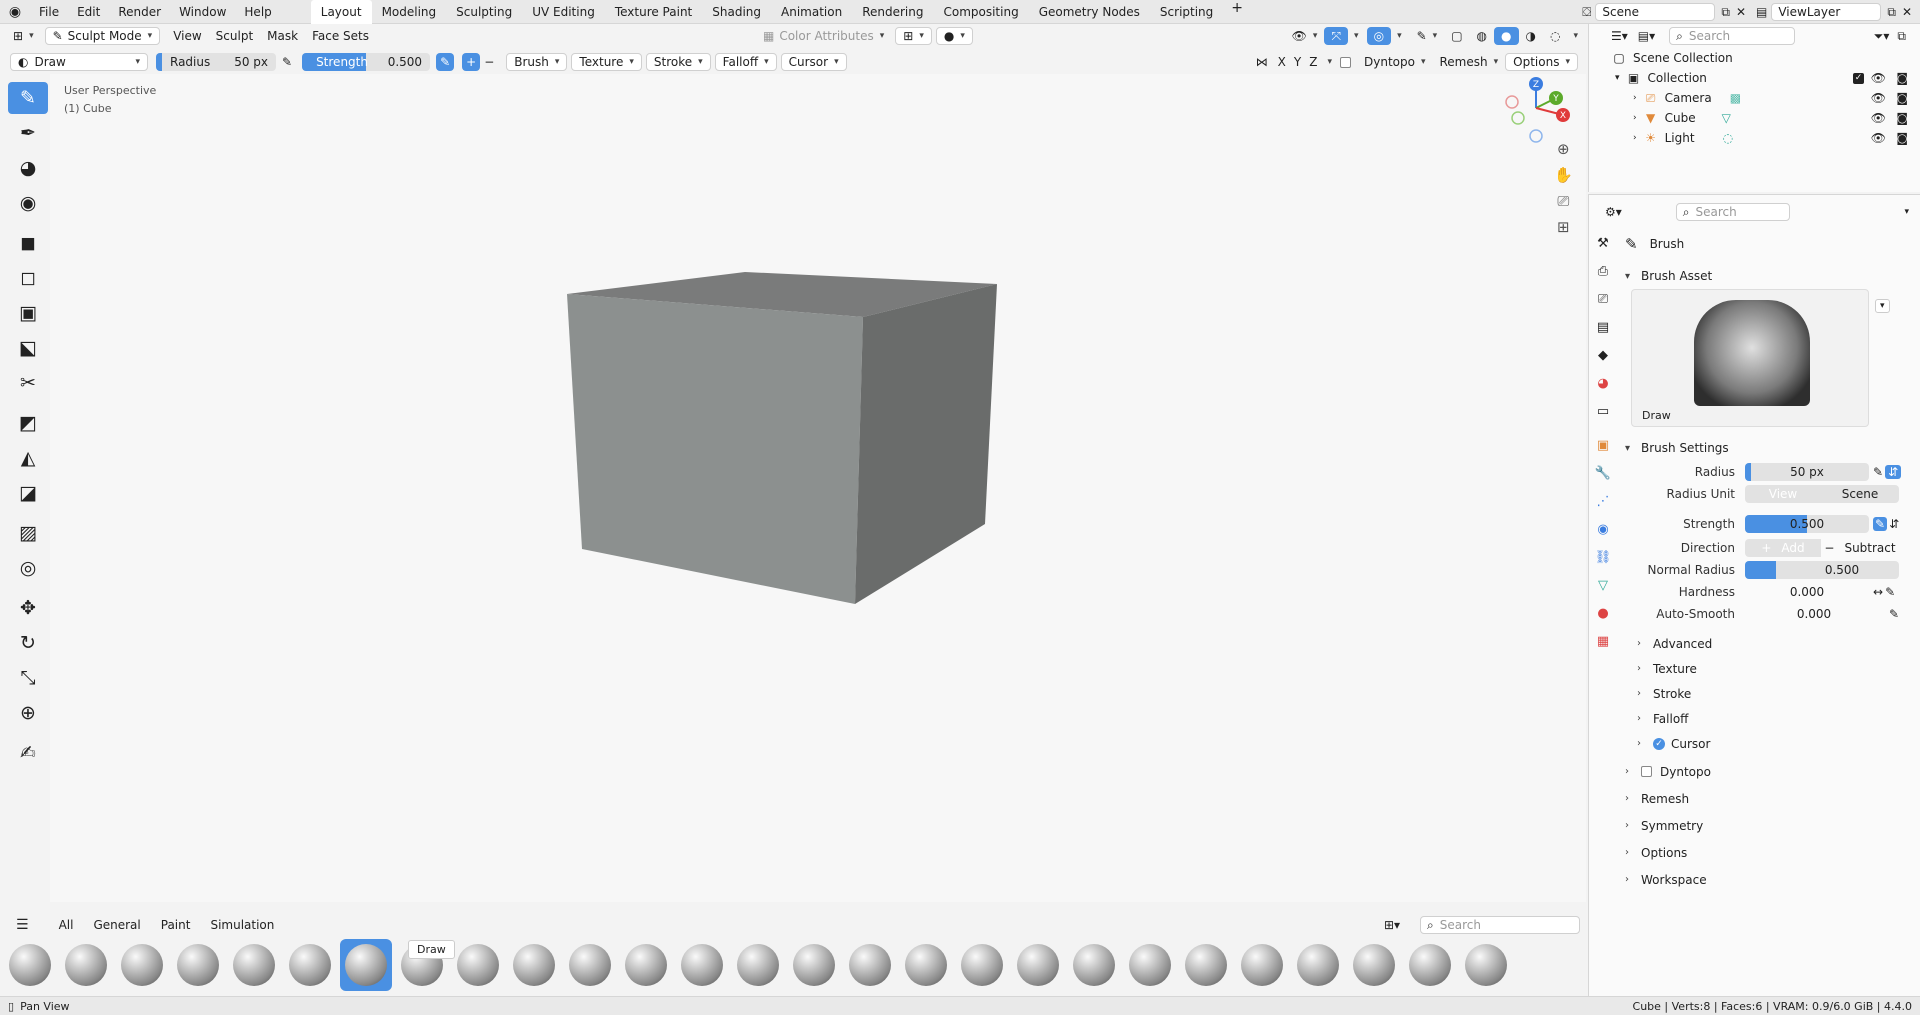 The width and height of the screenshot is (1920, 1015). Describe the element at coordinates (736, 12) in the screenshot. I see `tab-shading: Shading` at that location.